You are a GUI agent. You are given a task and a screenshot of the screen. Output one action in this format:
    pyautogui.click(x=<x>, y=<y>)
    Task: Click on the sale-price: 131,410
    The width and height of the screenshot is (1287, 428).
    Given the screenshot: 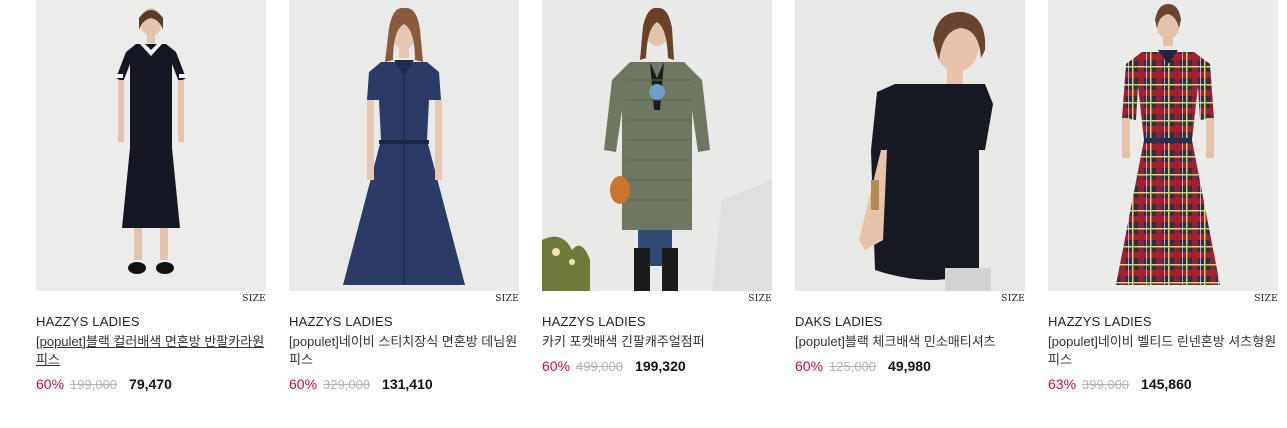 What is the action you would take?
    pyautogui.click(x=407, y=384)
    